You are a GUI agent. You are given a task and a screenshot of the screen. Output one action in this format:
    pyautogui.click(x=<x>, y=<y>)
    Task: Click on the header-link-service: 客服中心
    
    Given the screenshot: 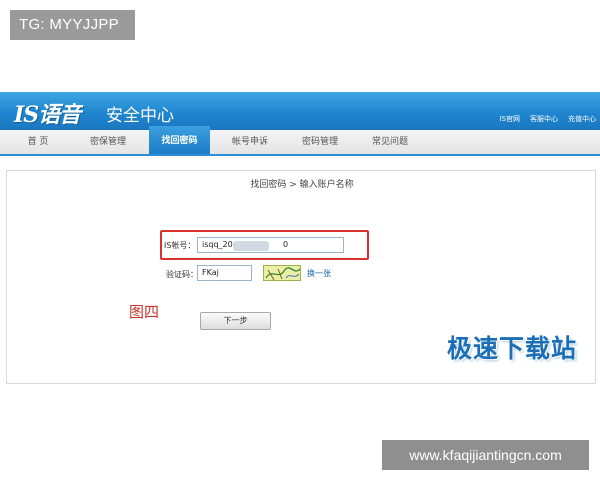 What is the action you would take?
    pyautogui.click(x=544, y=119)
    